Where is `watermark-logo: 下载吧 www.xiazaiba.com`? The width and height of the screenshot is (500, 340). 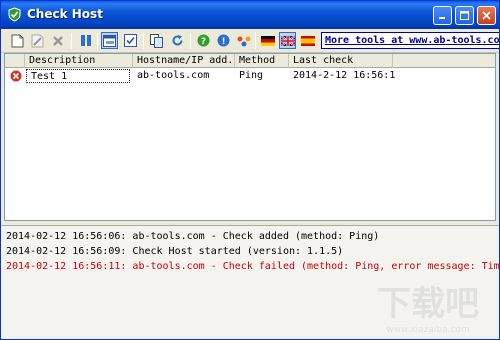
watermark-logo: 下载吧 www.xiazaiba.com is located at coordinates (428, 309).